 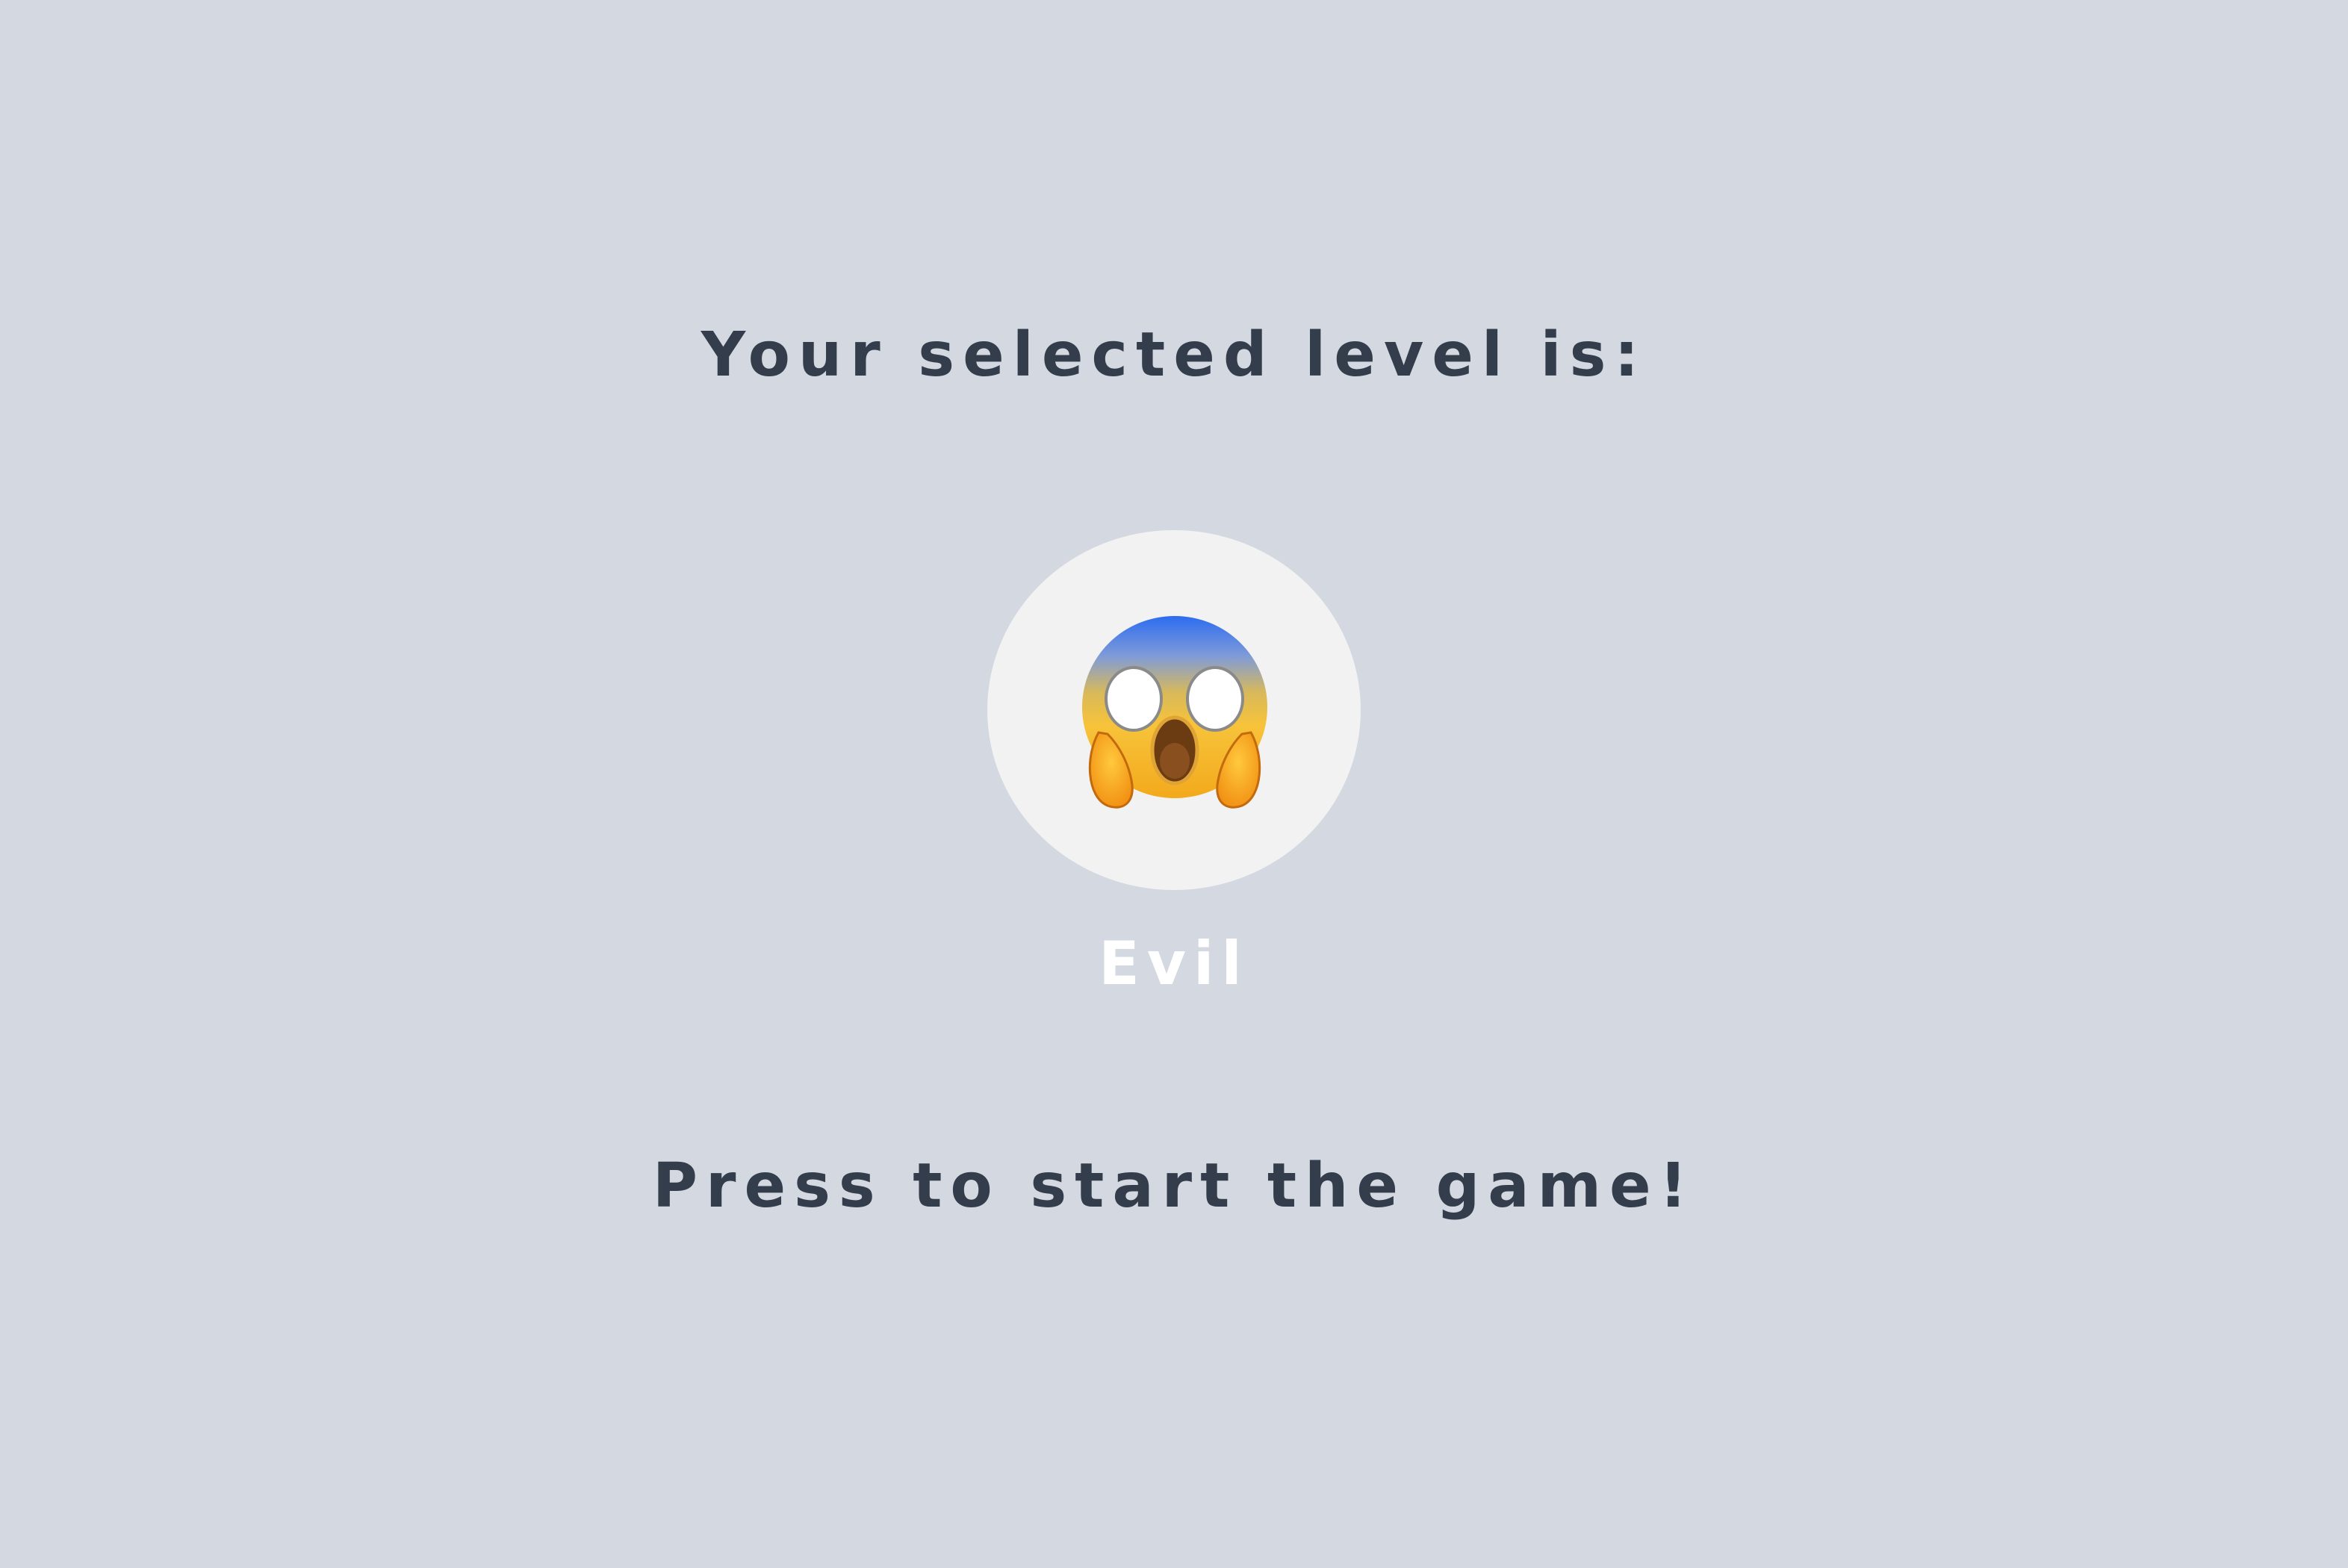 I want to click on selected-level-heading: Your selected level is:, so click(x=1174, y=355).